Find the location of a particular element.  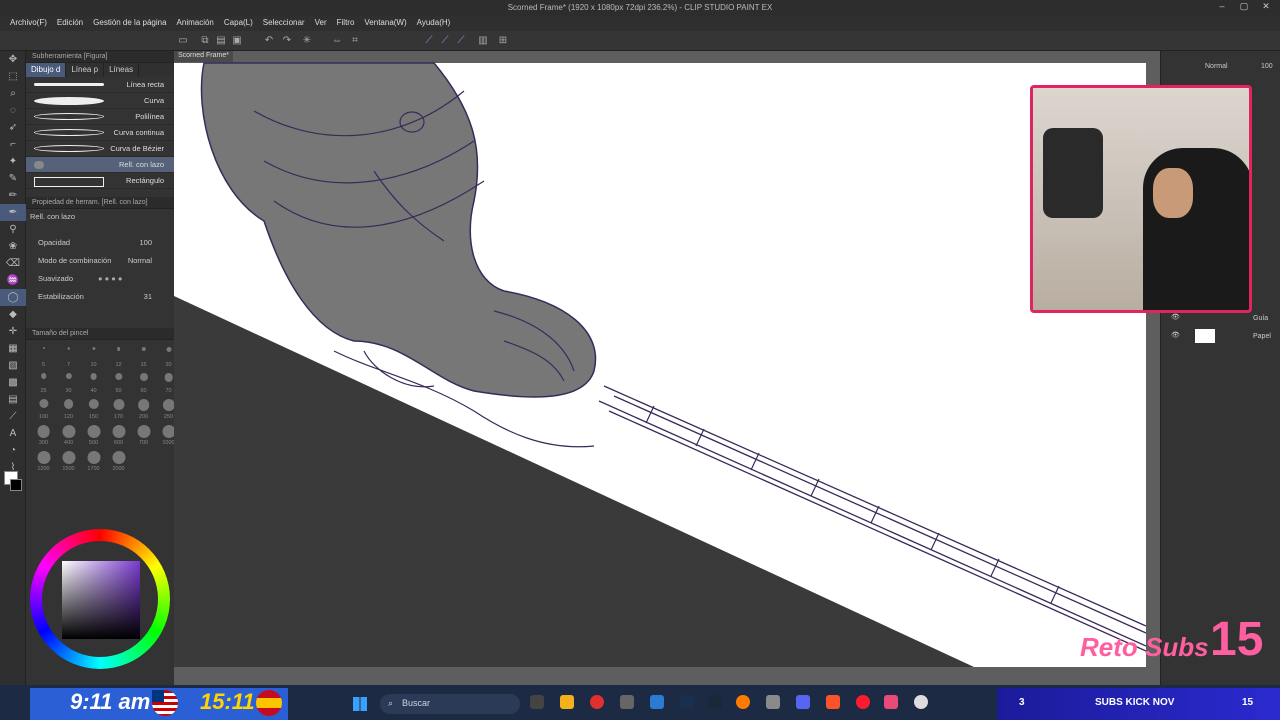

snap-ruler-icon: ⟋ is located at coordinates (429, 41).